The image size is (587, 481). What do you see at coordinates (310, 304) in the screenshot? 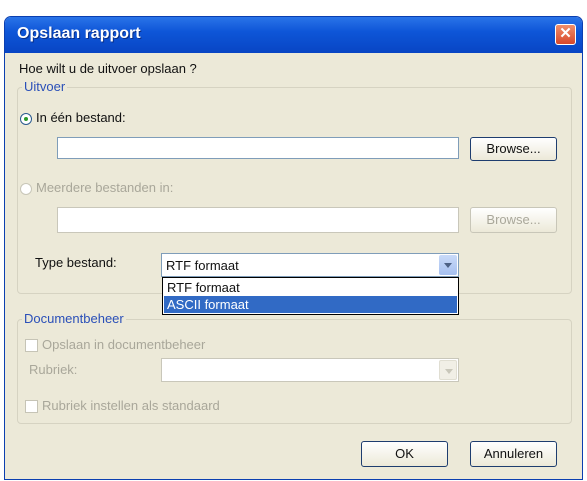
I see `file-type-option-highlighted: ASCII formaat` at bounding box center [310, 304].